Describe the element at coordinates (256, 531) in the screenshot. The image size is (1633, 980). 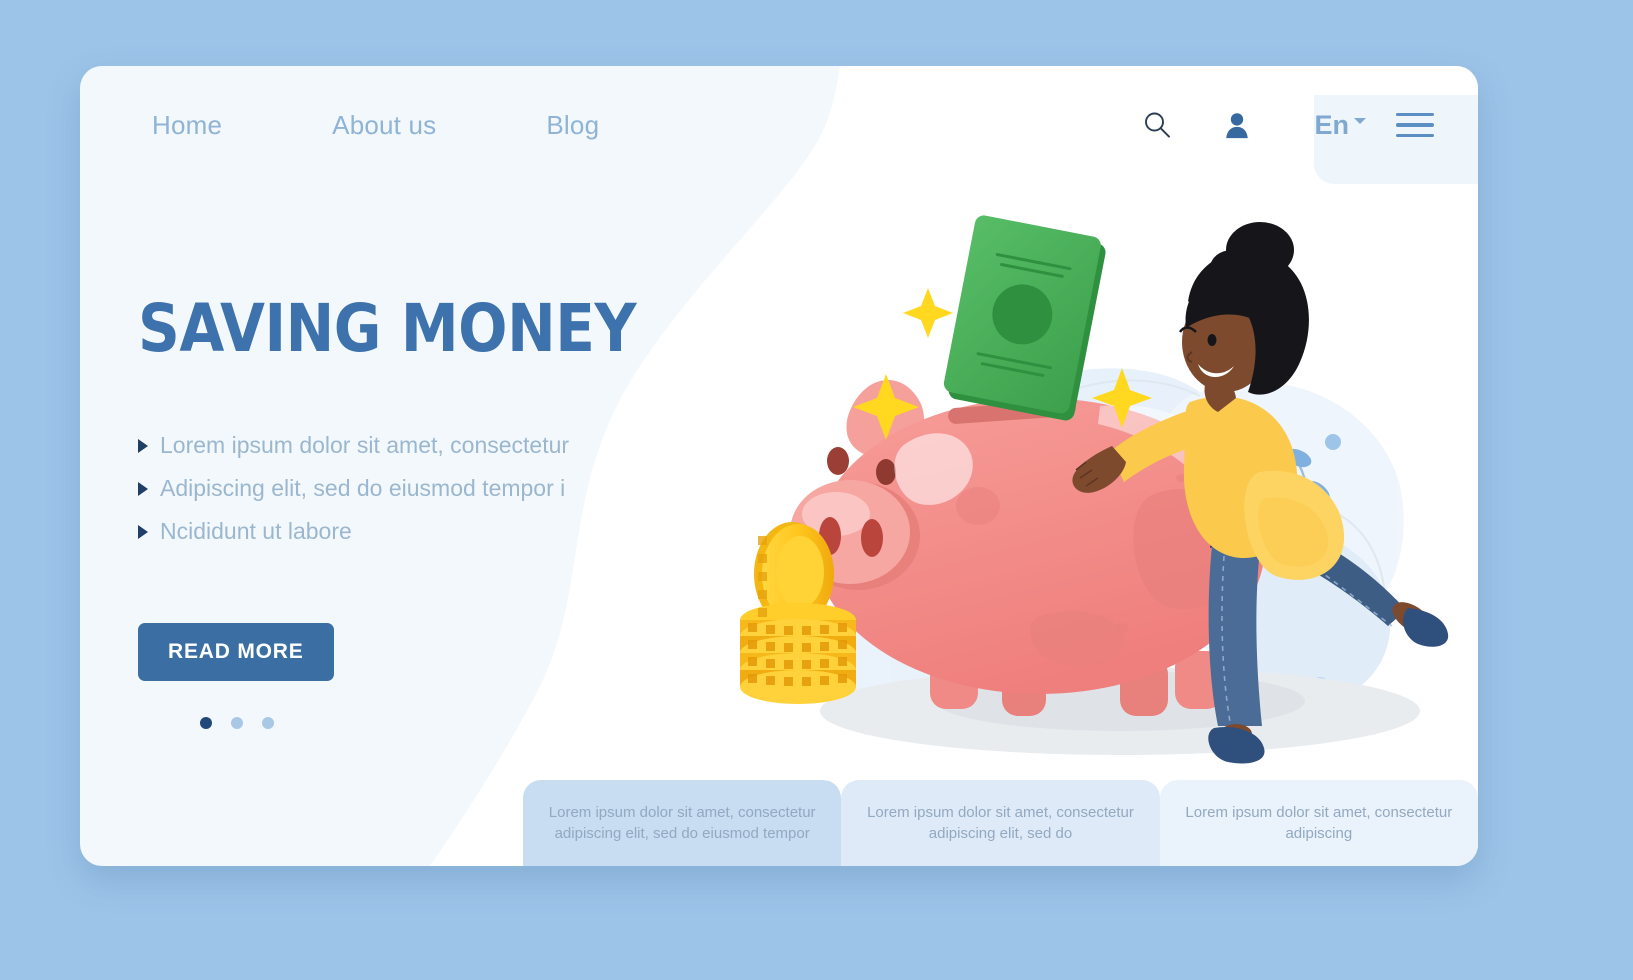
I see `bullet-text: Ncididunt ut labore` at that location.